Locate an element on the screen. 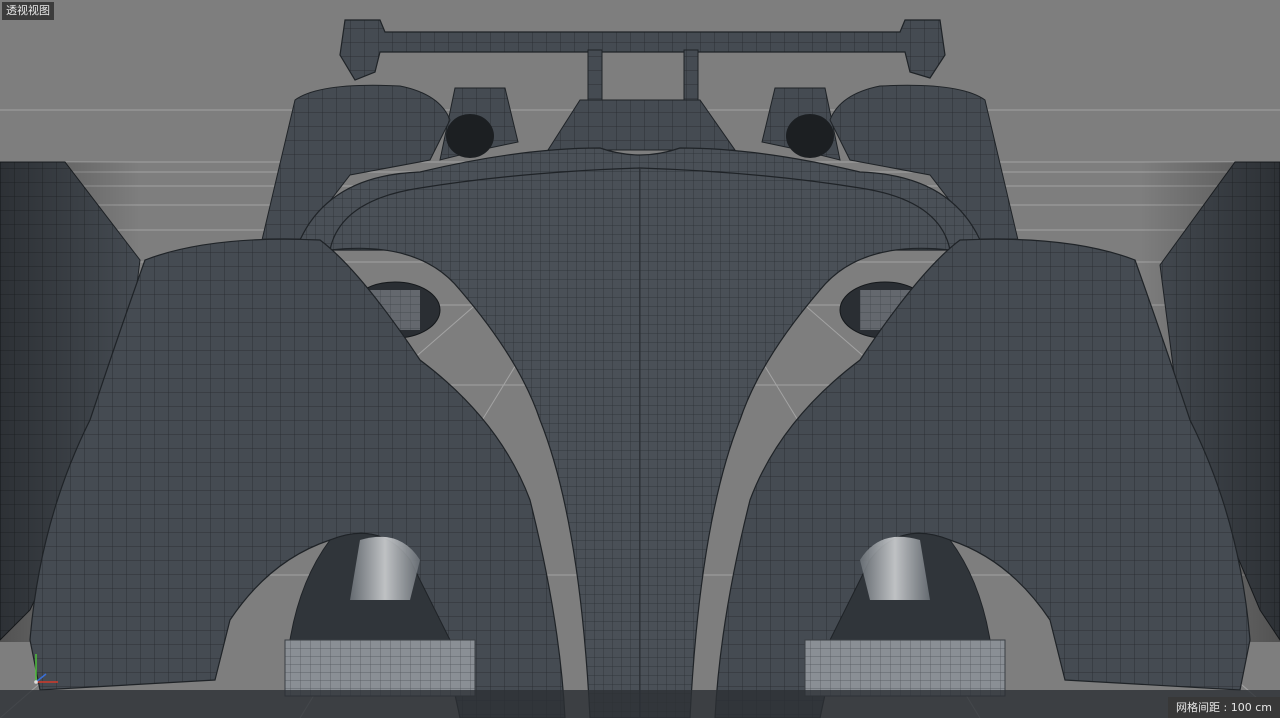  grid-spacing-readout: 网格间距 : 100 cm is located at coordinates (1224, 707).